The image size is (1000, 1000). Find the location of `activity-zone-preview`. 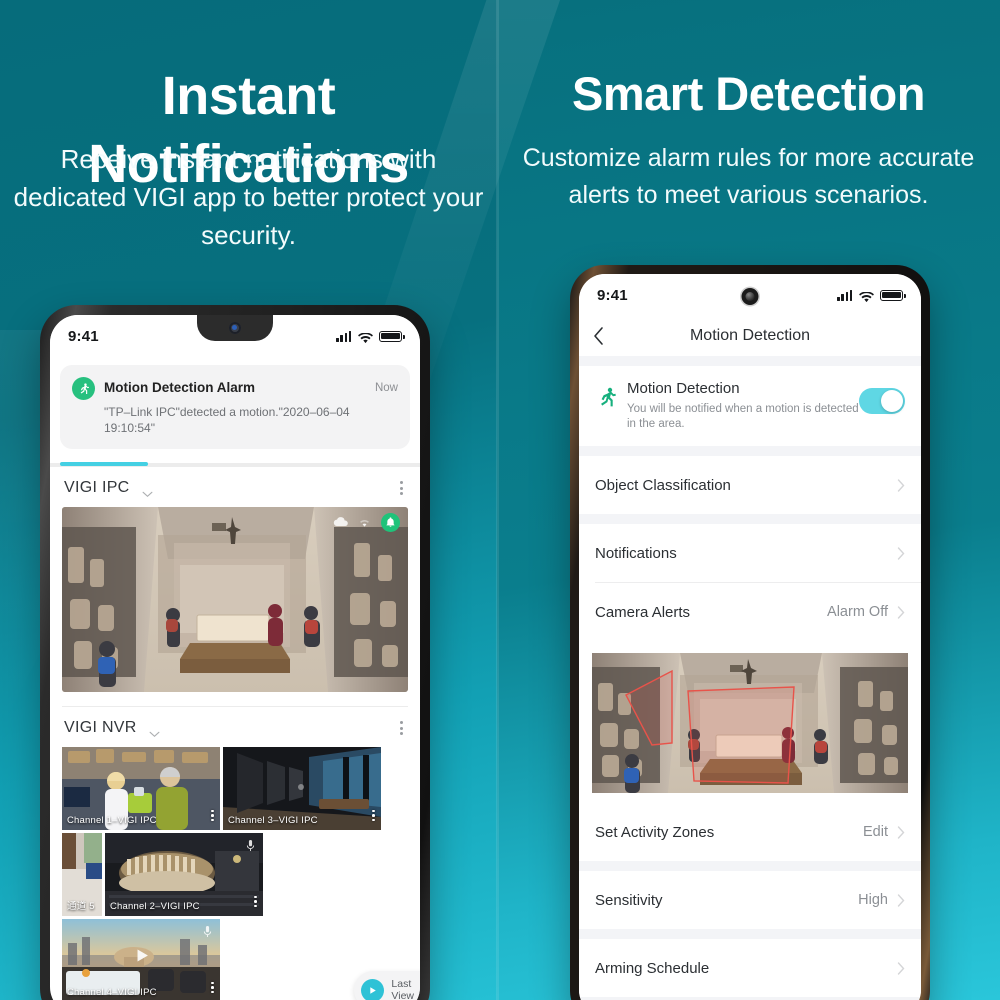

activity-zone-preview is located at coordinates (750, 723).